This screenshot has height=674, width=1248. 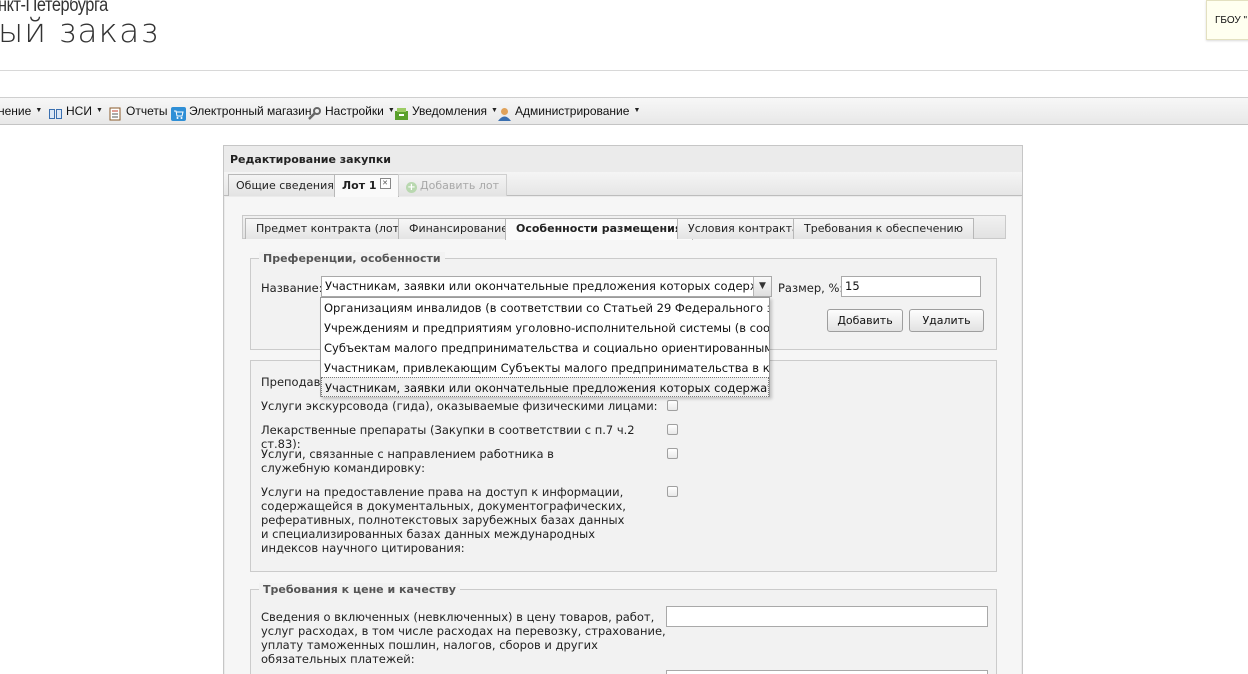 What do you see at coordinates (178, 112) in the screenshot?
I see `cart-icon` at bounding box center [178, 112].